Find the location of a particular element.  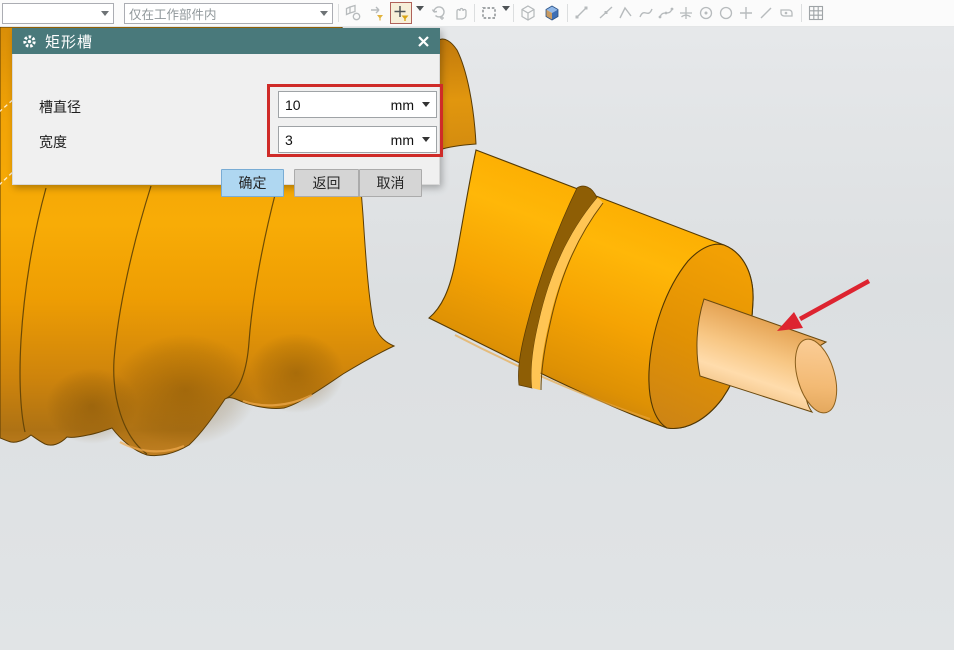

snap-endpoint-icon is located at coordinates (582, 13).